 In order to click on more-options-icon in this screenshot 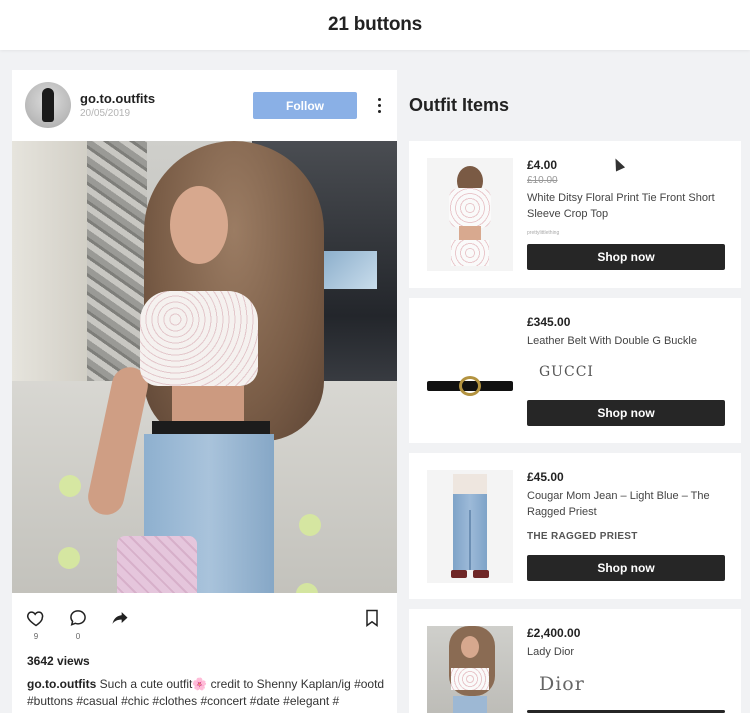, I will do `click(379, 105)`.